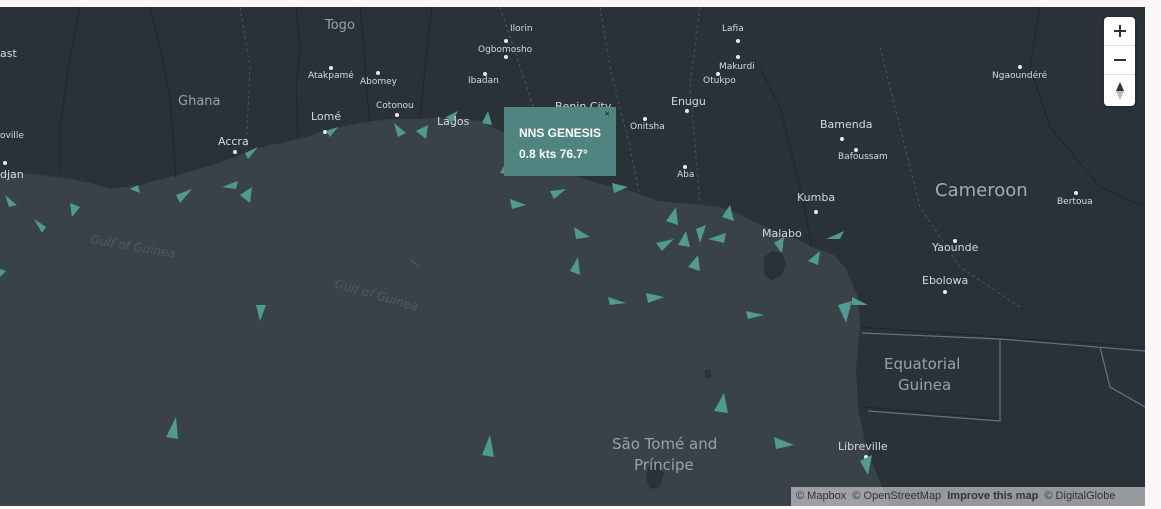  Describe the element at coordinates (863, 157) in the screenshot. I see `city-label-bafoussam: Bafoussam` at that location.